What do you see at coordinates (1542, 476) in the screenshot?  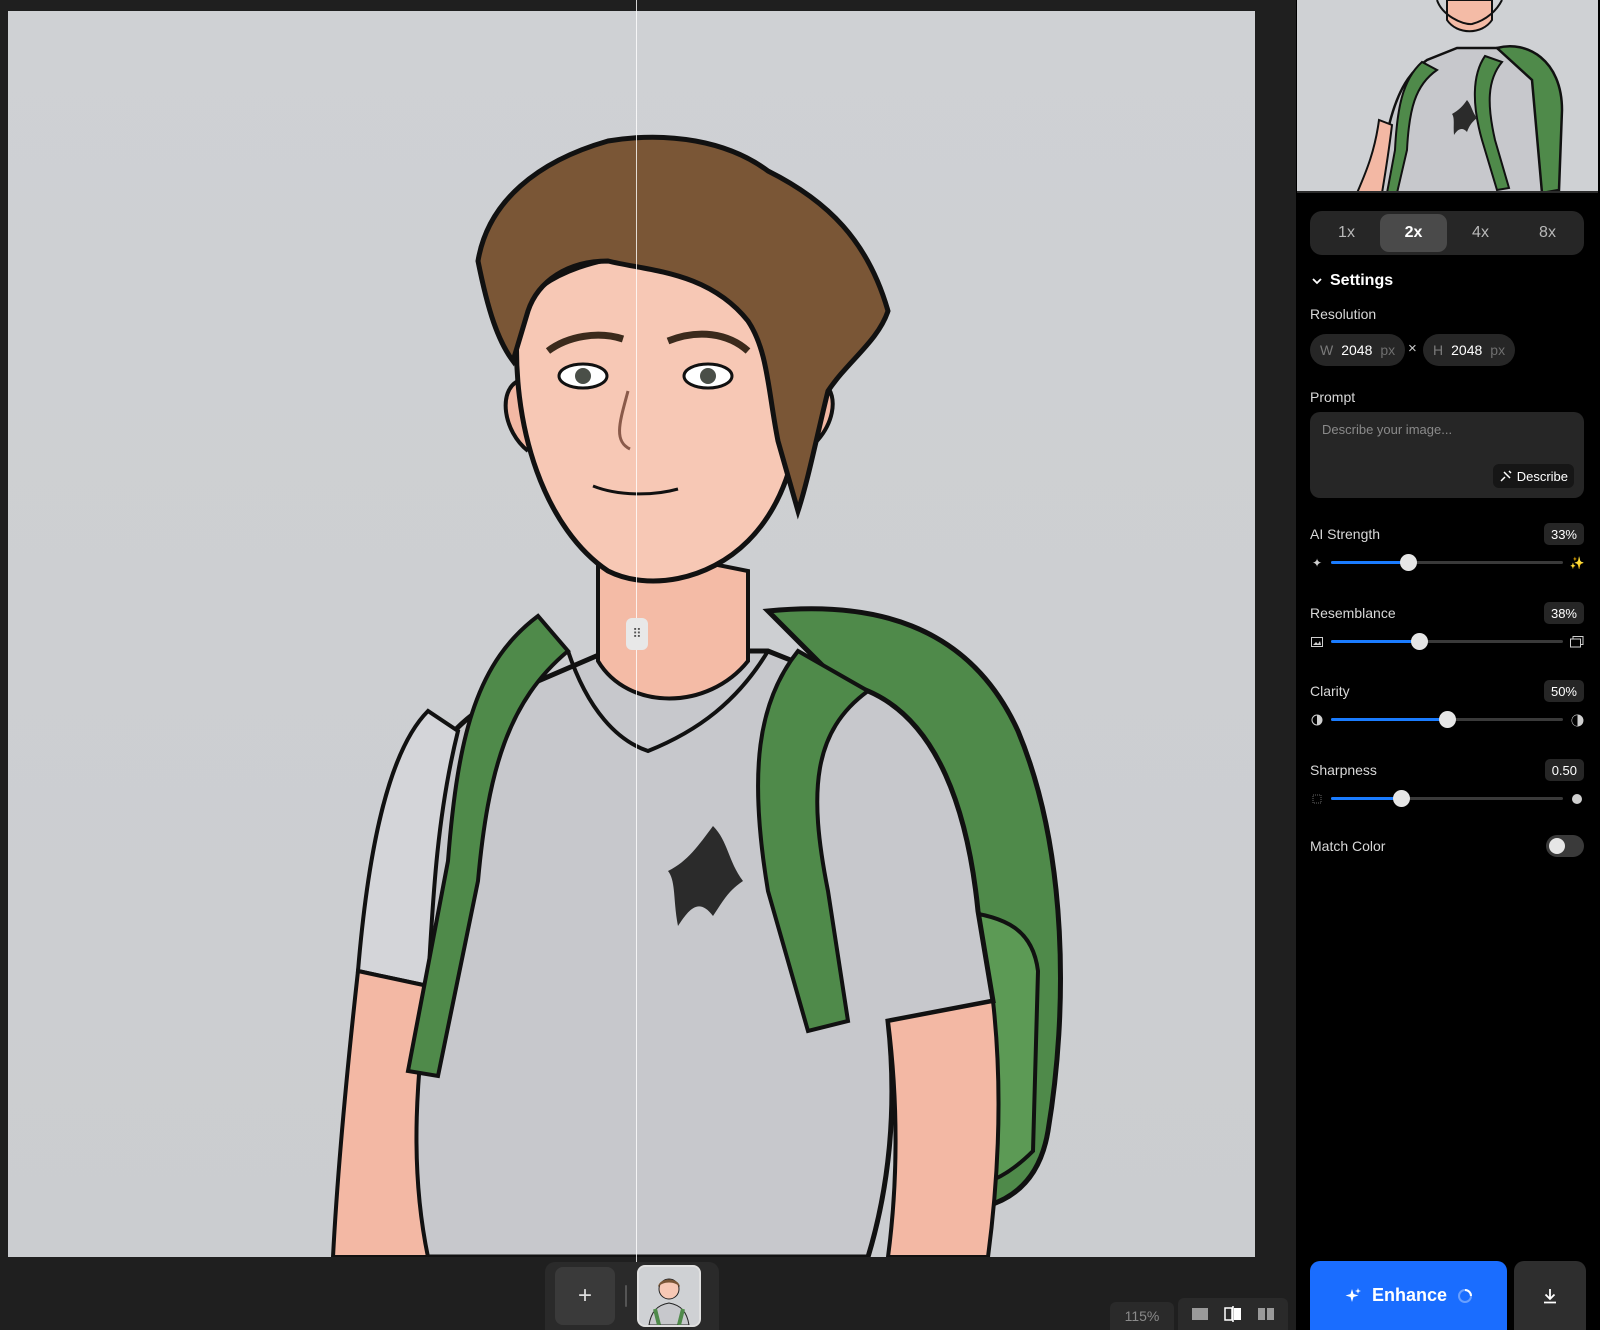 I see `describe-label: Describe` at bounding box center [1542, 476].